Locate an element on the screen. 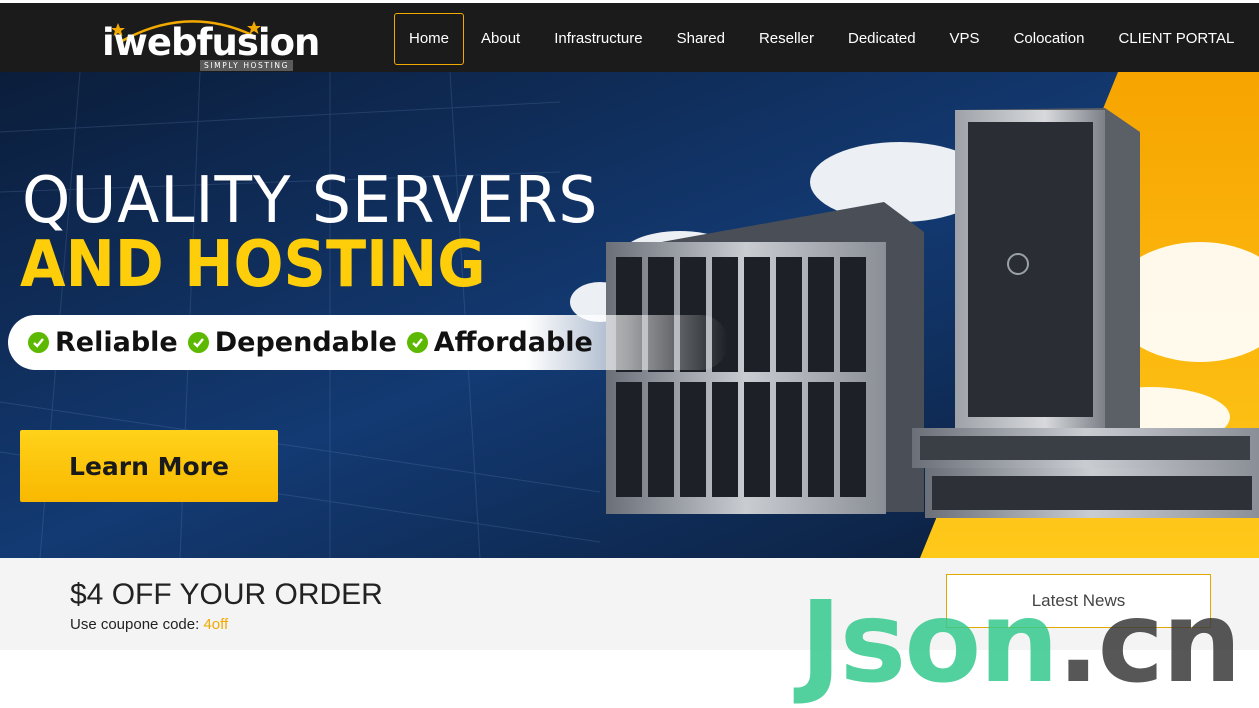 The width and height of the screenshot is (1259, 708). nav-about: About is located at coordinates (500, 39).